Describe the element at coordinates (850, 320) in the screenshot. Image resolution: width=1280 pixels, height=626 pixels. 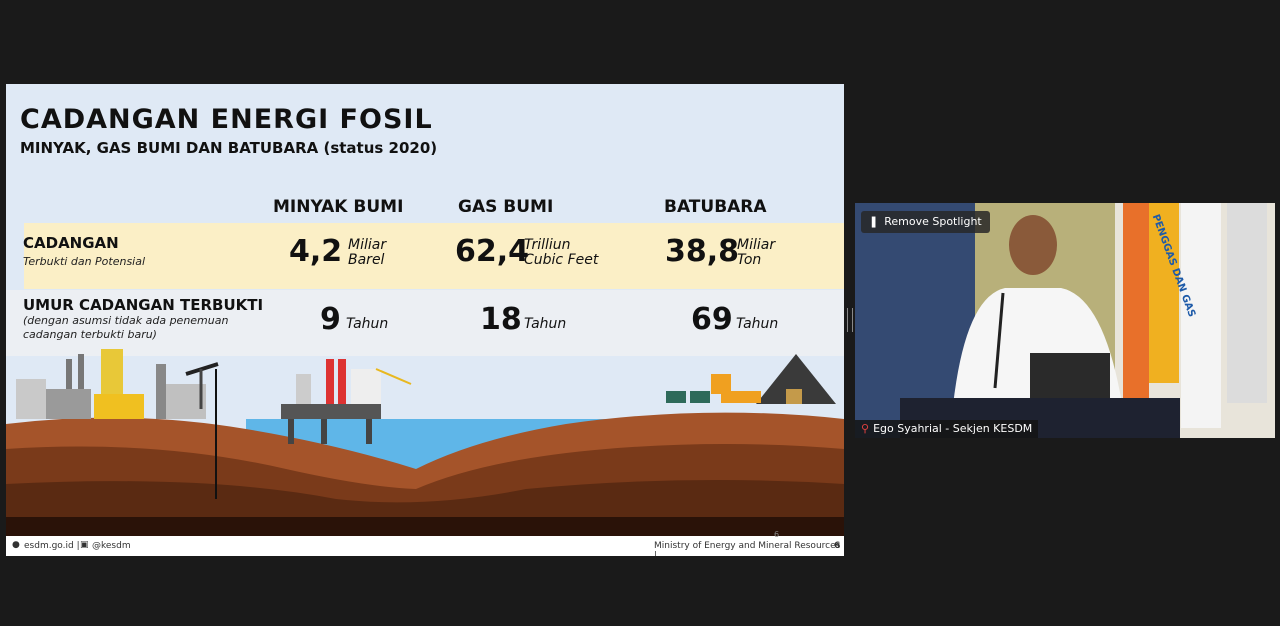
I see `panel-resize-handle` at that location.